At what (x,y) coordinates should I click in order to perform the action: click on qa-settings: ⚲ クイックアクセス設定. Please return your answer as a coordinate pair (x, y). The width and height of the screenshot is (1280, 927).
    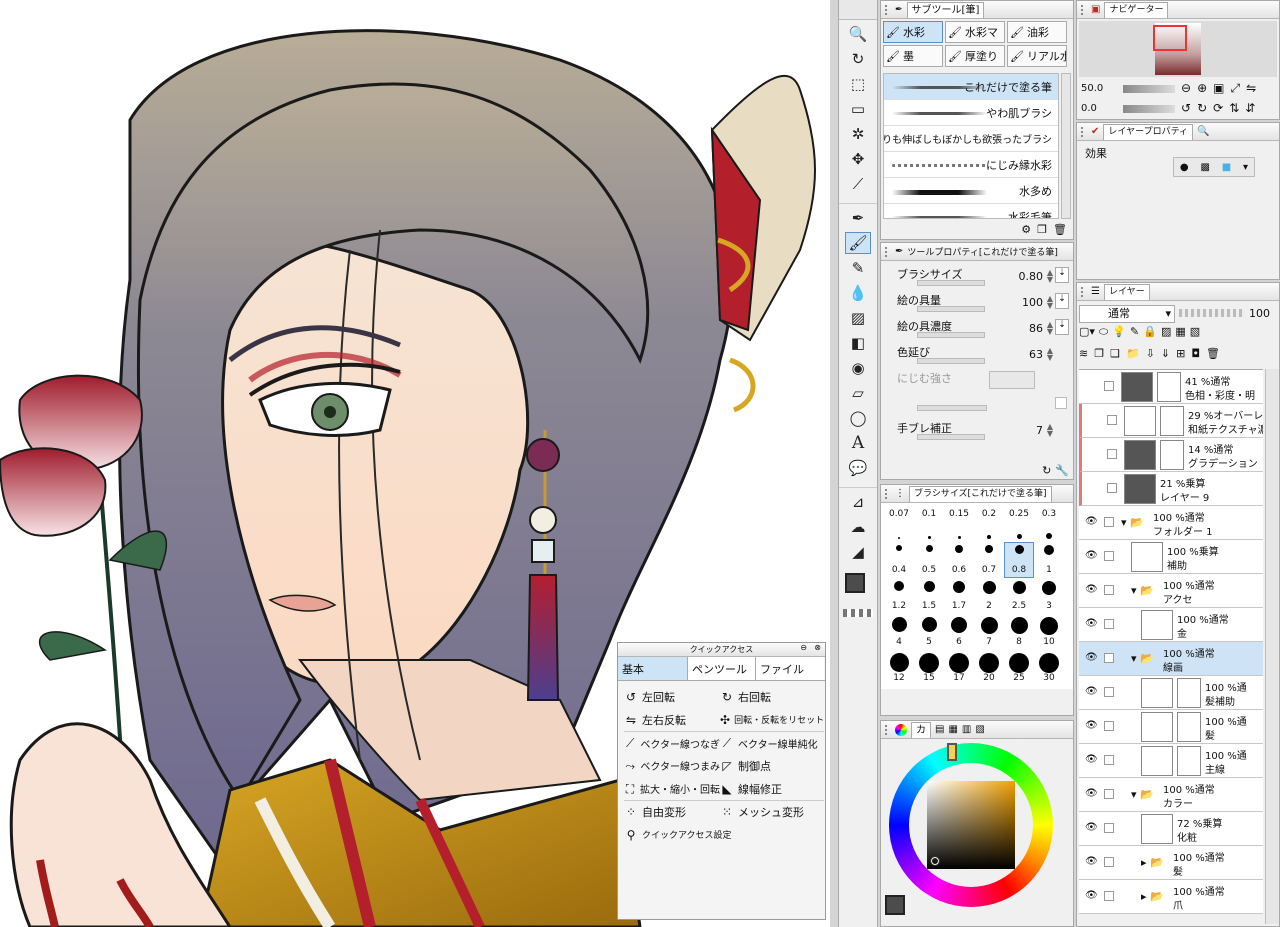
    Looking at the image, I should click on (724, 834).